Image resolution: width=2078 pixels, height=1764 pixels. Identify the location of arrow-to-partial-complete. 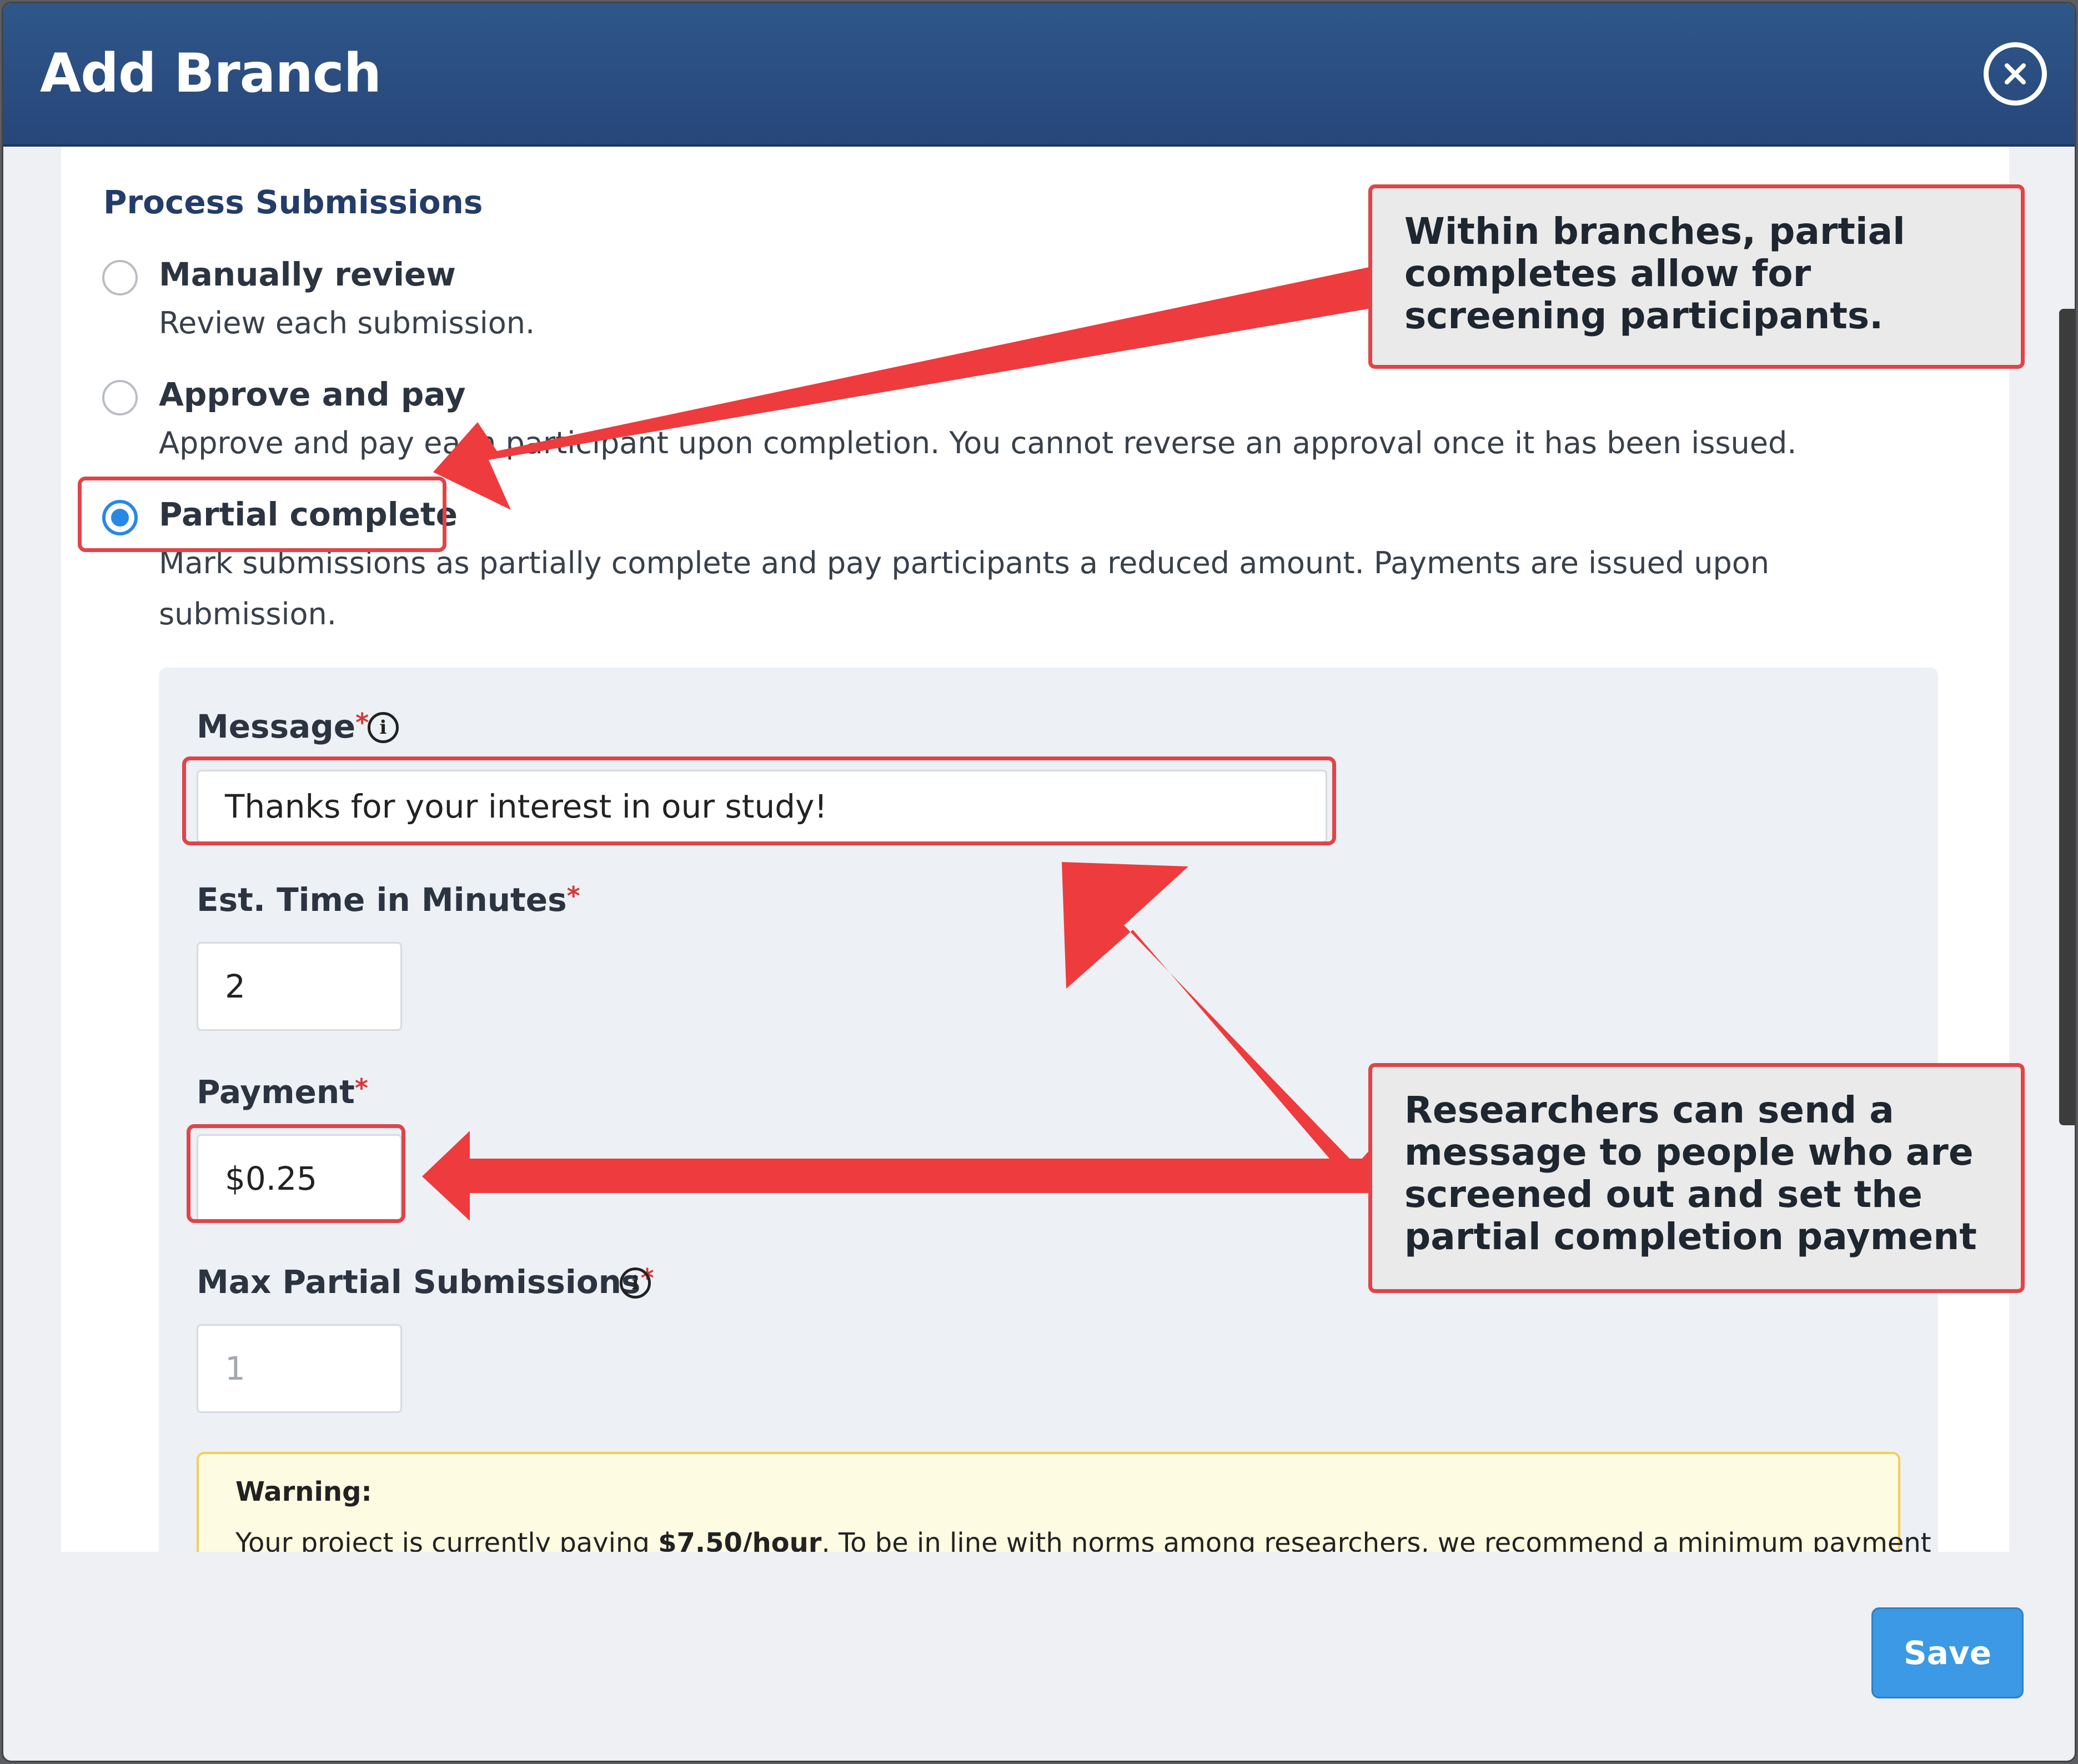
(902, 388).